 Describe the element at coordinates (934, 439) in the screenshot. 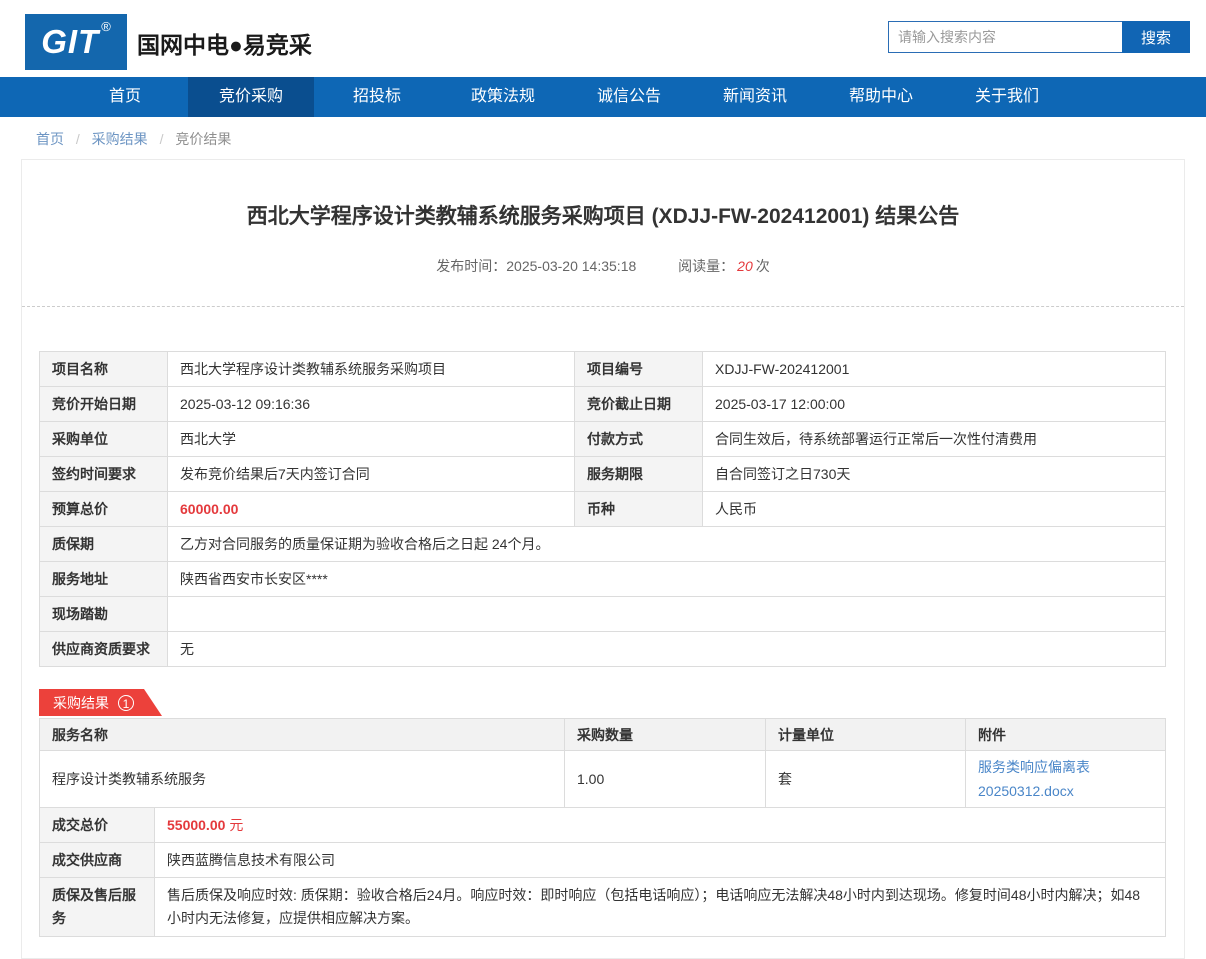

I see `field-value: 合同生效后，待系统部署运行正常后一次性付清费用` at that location.